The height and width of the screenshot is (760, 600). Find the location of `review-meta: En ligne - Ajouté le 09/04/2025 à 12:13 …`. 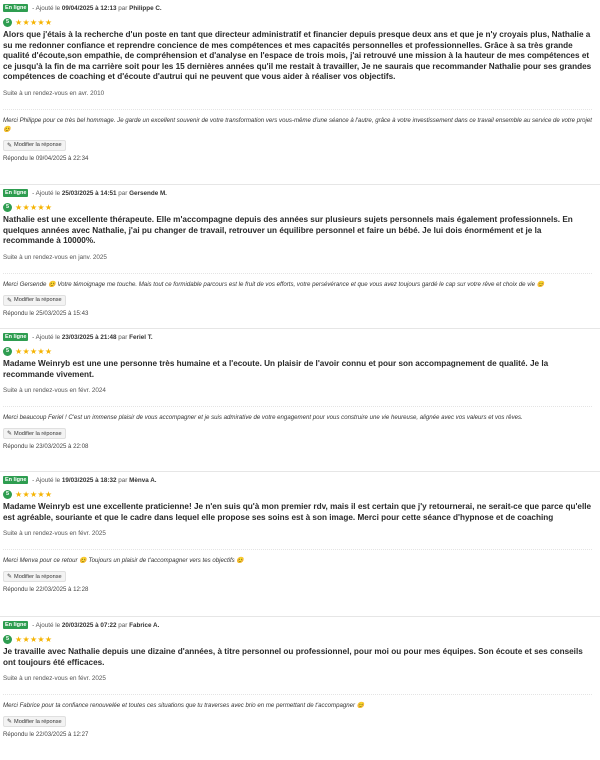

review-meta: En ligne - Ajouté le 09/04/2025 à 12:13 … is located at coordinates (82, 8).